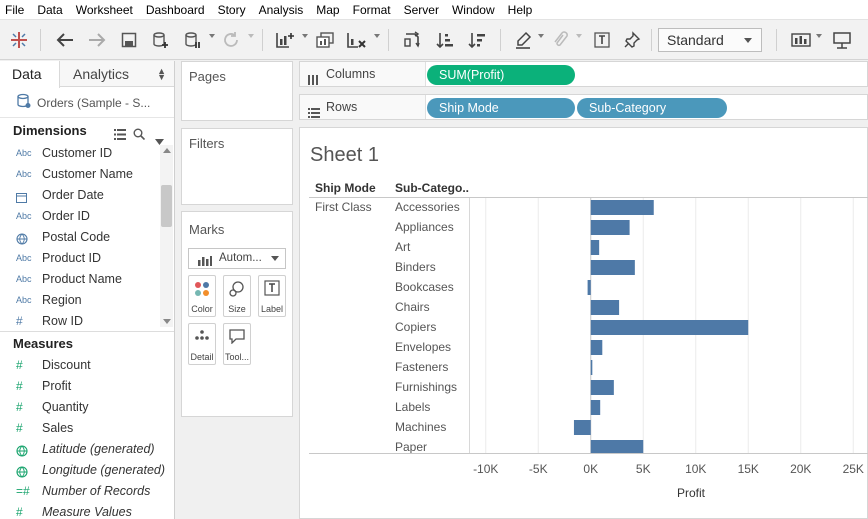 This screenshot has width=868, height=519. What do you see at coordinates (477, 40) in the screenshot?
I see `sort-descending-icon` at bounding box center [477, 40].